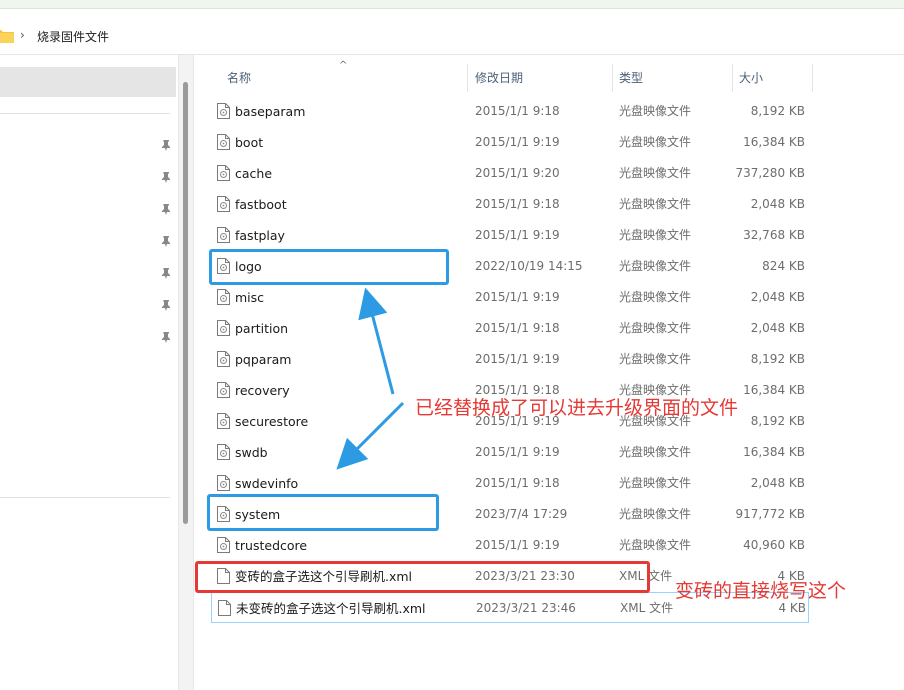 The width and height of the screenshot is (904, 690). I want to click on red-annotation: 变砖的直接烧写这个, so click(761, 591).